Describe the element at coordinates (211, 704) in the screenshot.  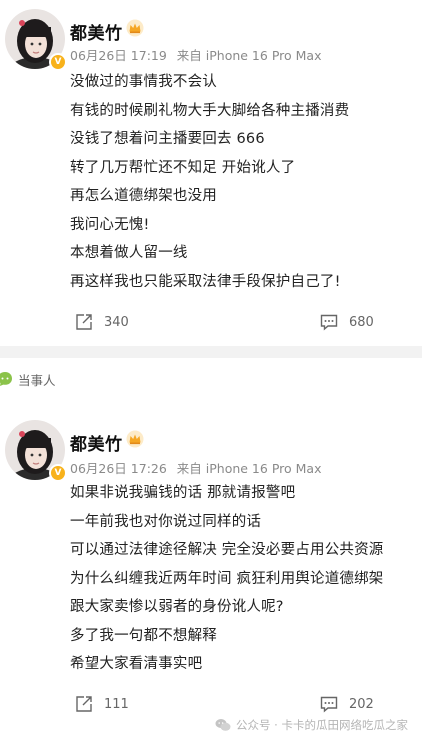
I see `post-actions: 111 202` at that location.